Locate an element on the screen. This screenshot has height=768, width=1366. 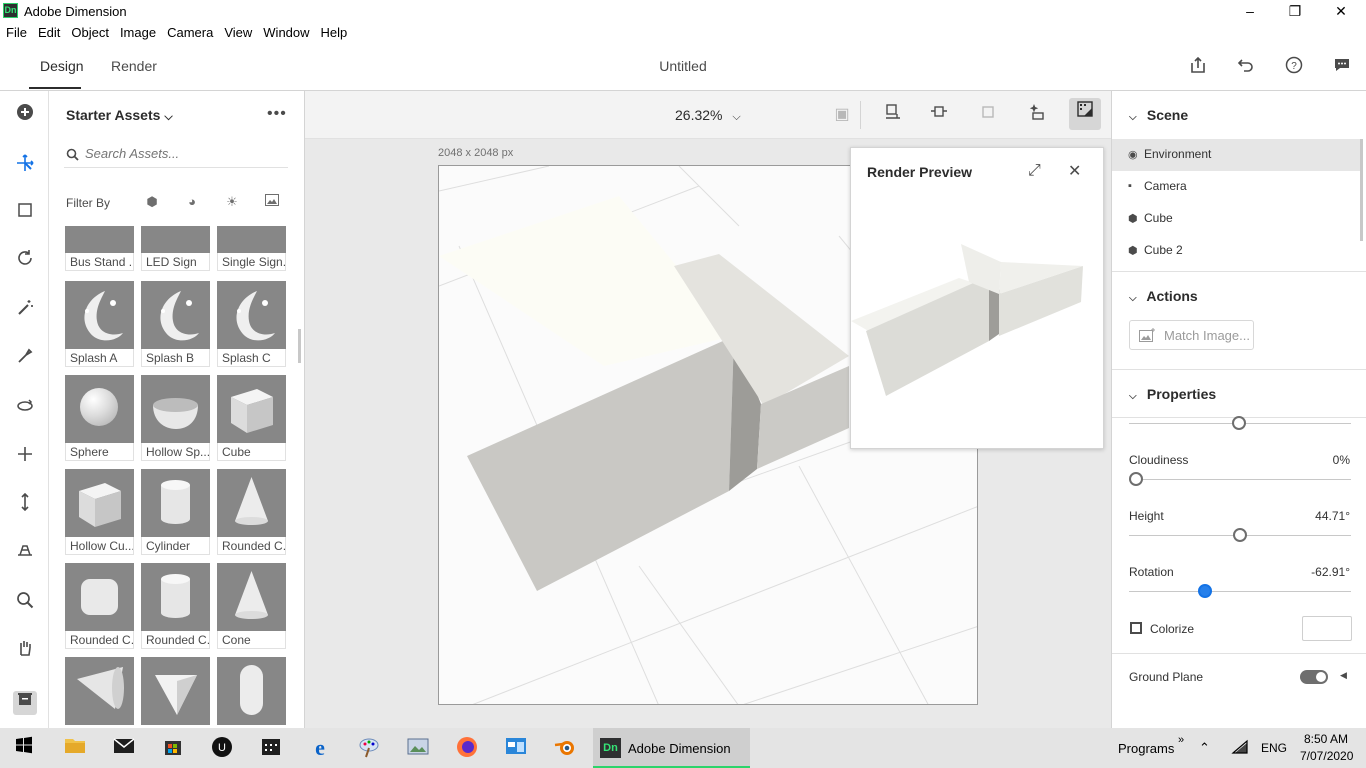
height-value: 44.71° is located at coordinates (1332, 516).